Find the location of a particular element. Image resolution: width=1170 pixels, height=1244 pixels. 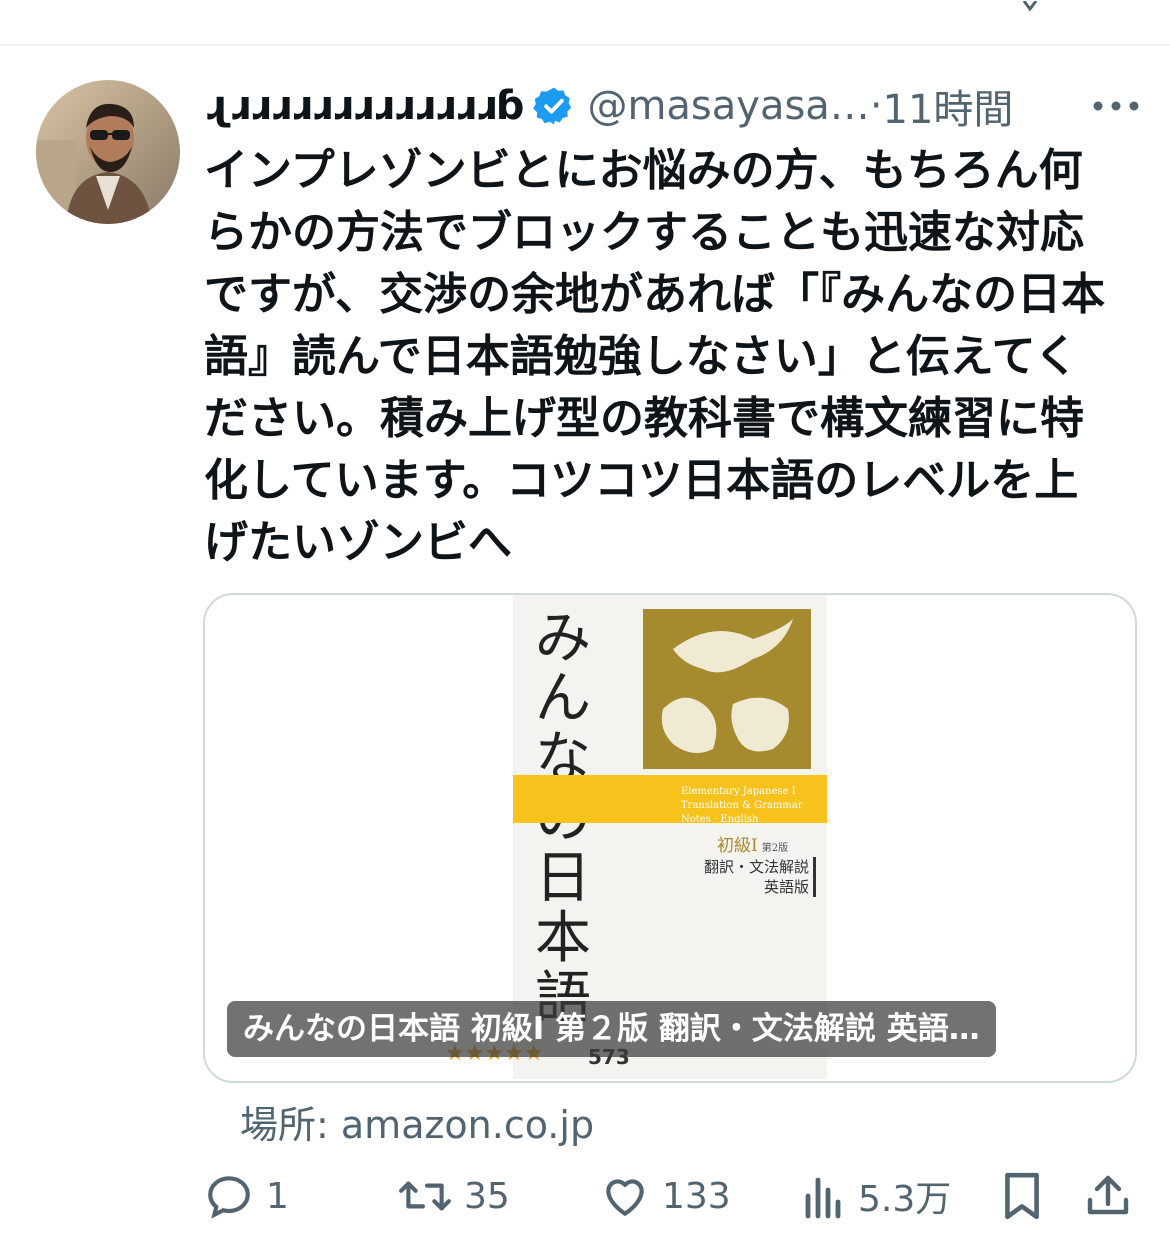

retweet-icon is located at coordinates (425, 1196).